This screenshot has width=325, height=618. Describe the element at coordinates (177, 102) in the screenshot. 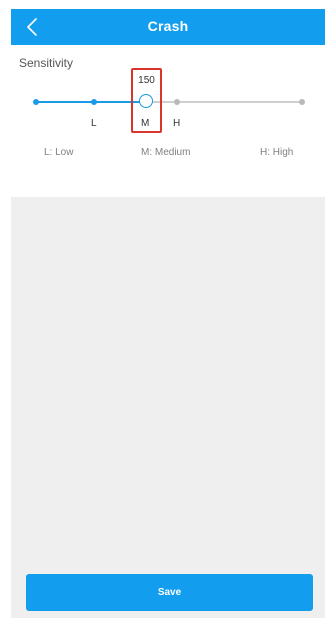

I see `slider-step-high` at that location.